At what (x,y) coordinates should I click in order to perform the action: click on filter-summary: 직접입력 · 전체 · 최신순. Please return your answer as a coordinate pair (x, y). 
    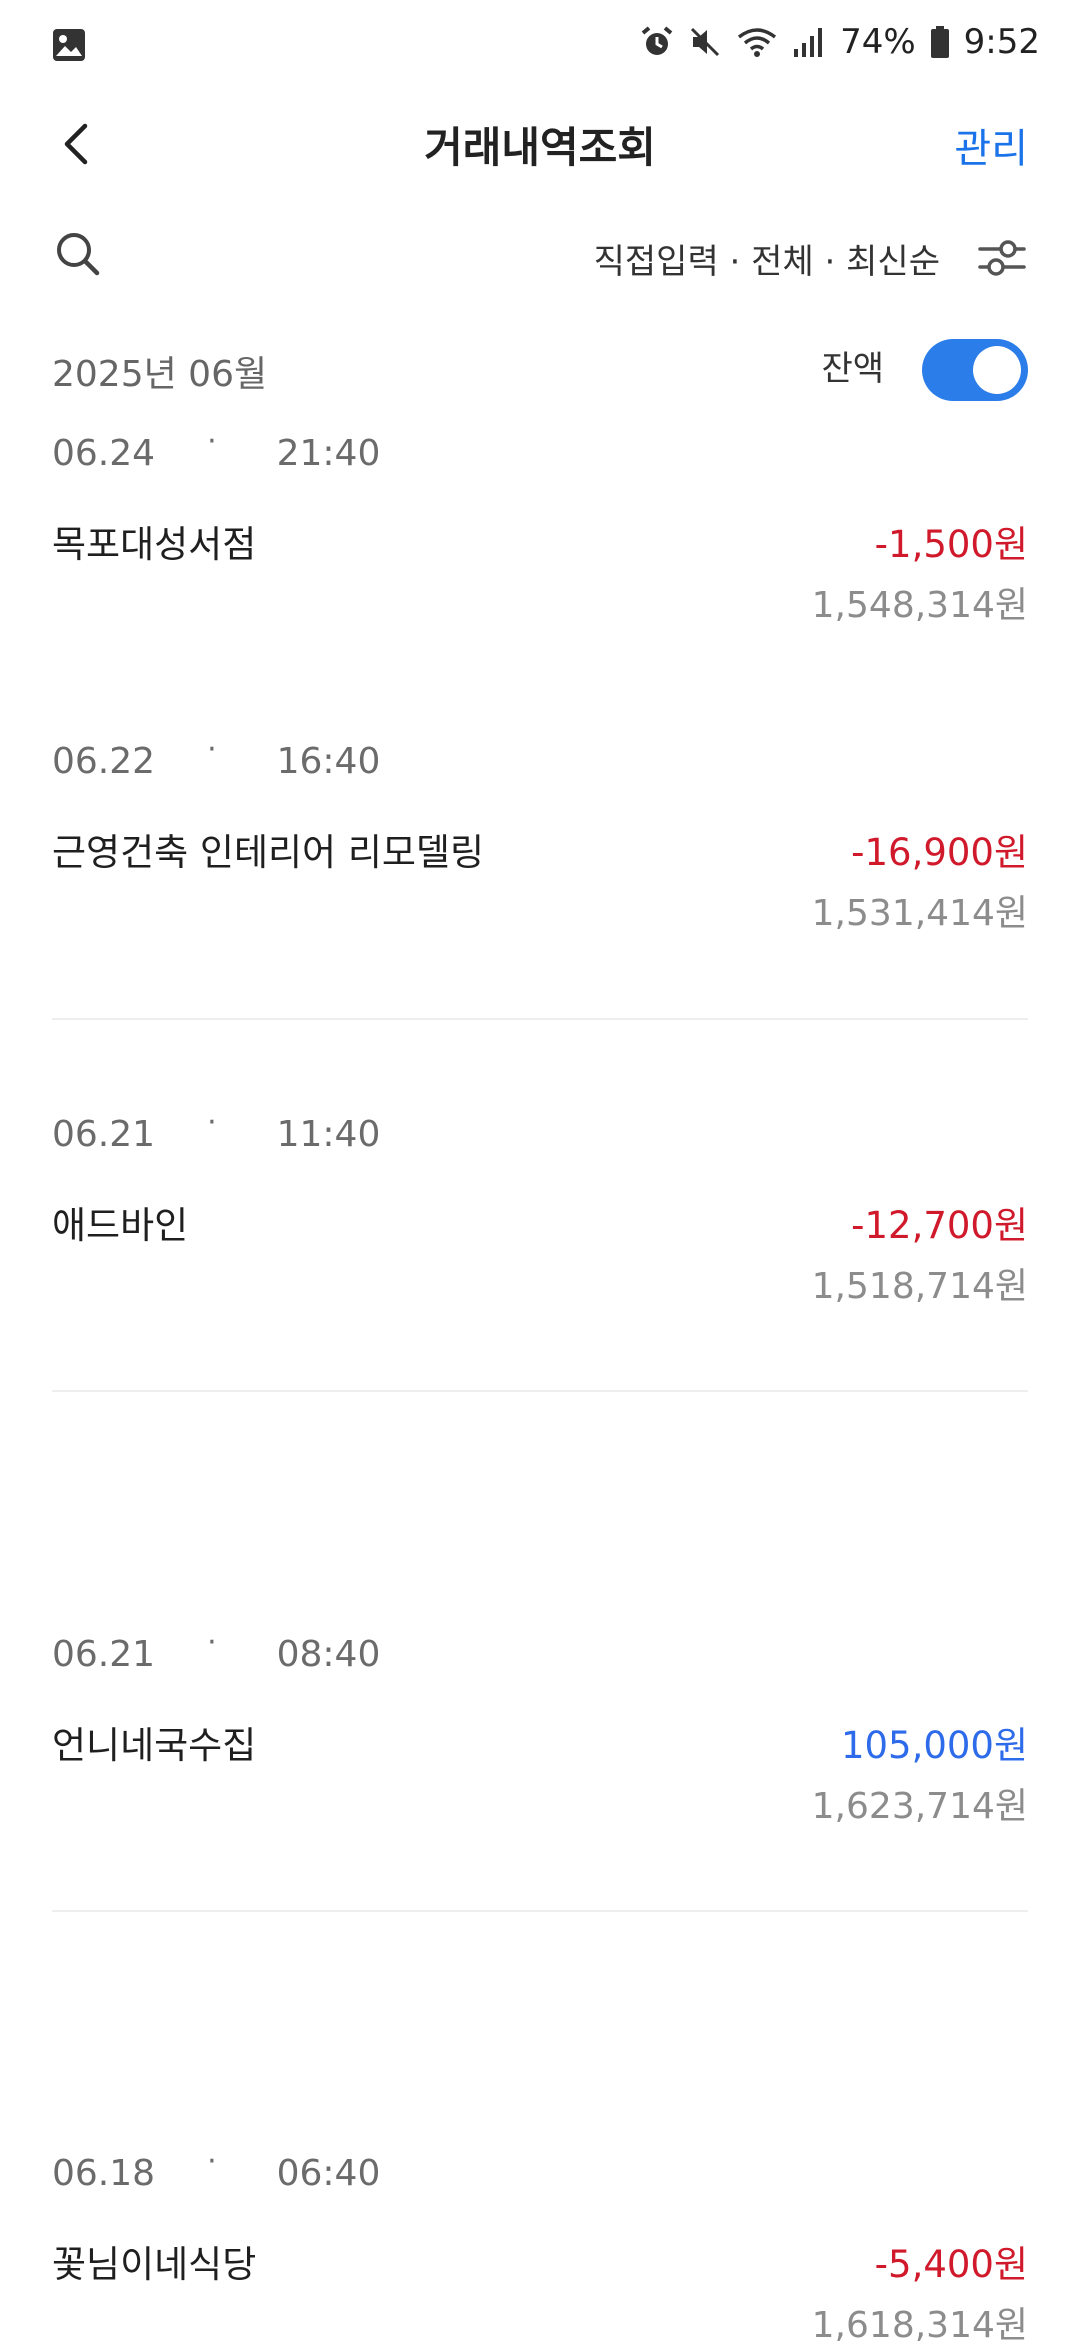
    Looking at the image, I should click on (767, 258).